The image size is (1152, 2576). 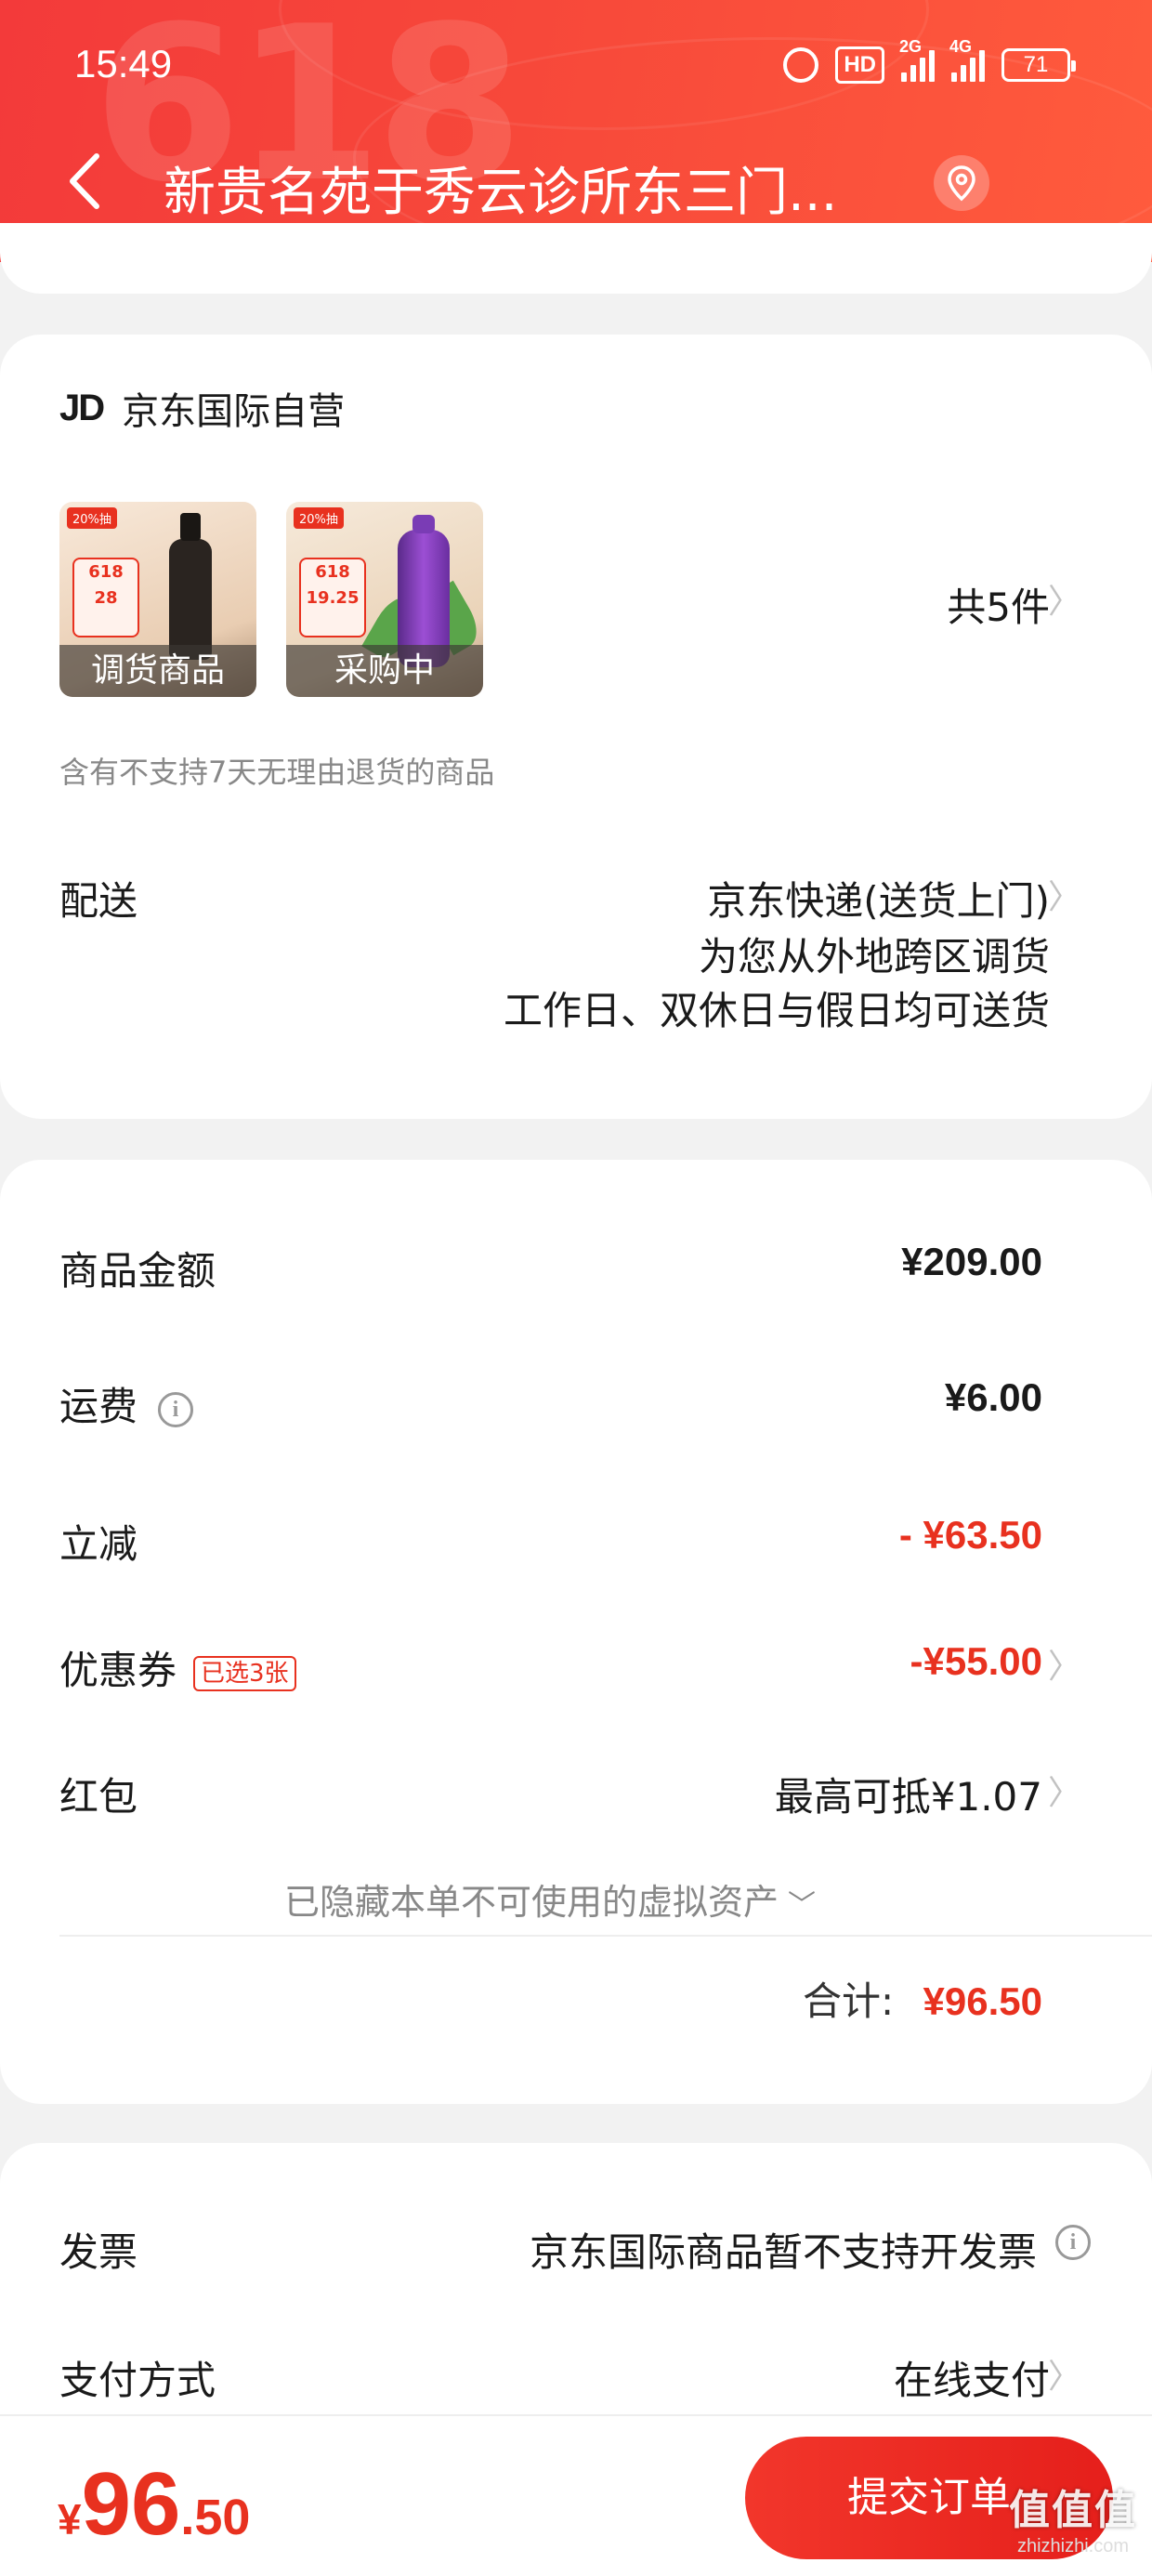 What do you see at coordinates (384, 671) in the screenshot?
I see `product-status-caption: 采购中` at bounding box center [384, 671].